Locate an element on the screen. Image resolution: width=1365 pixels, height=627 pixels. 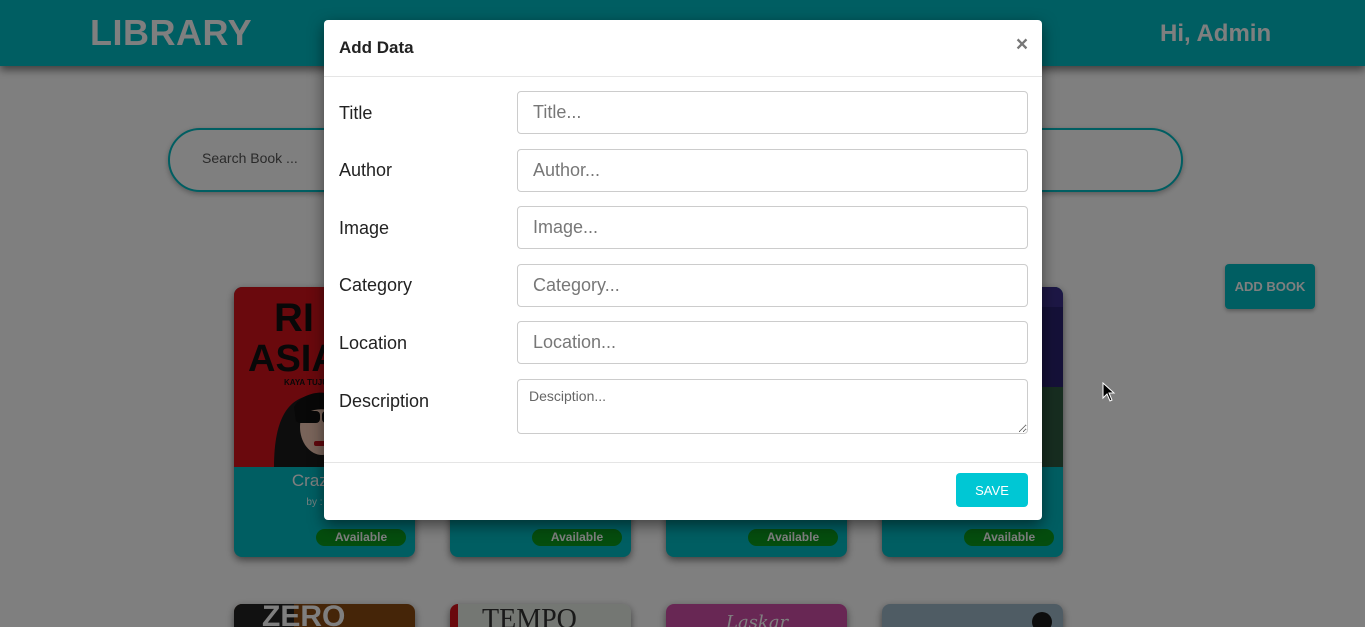
location-input is located at coordinates (772, 342).